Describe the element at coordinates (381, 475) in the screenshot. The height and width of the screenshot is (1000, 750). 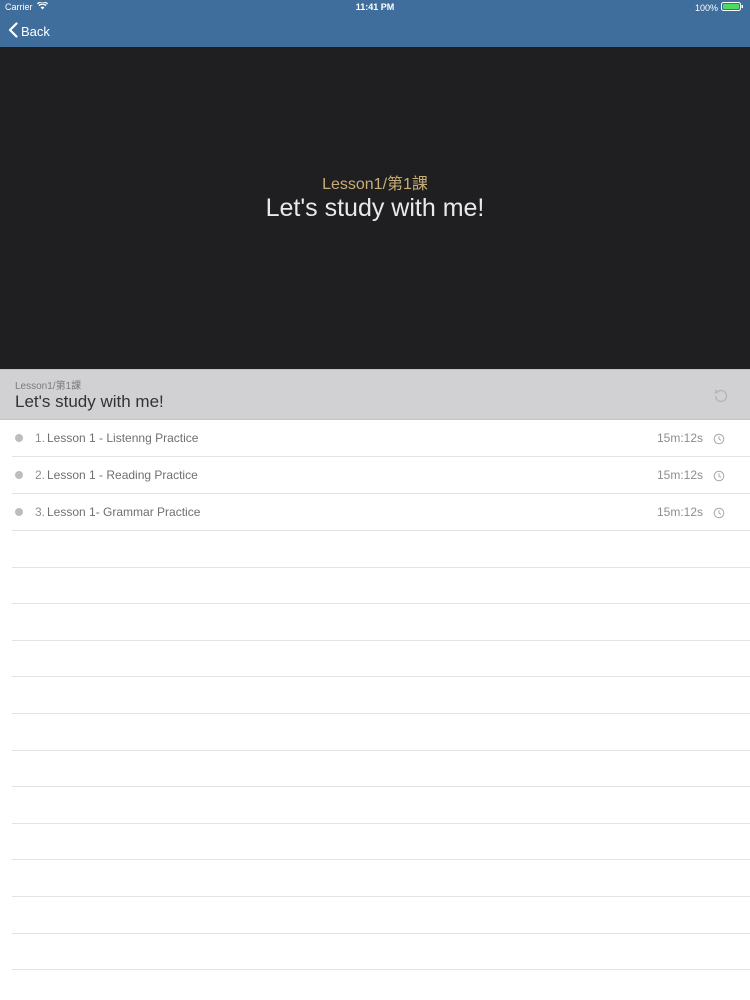
I see `lesson-row: 2. Lesson 1 - Reading Practice 15m:12s` at that location.